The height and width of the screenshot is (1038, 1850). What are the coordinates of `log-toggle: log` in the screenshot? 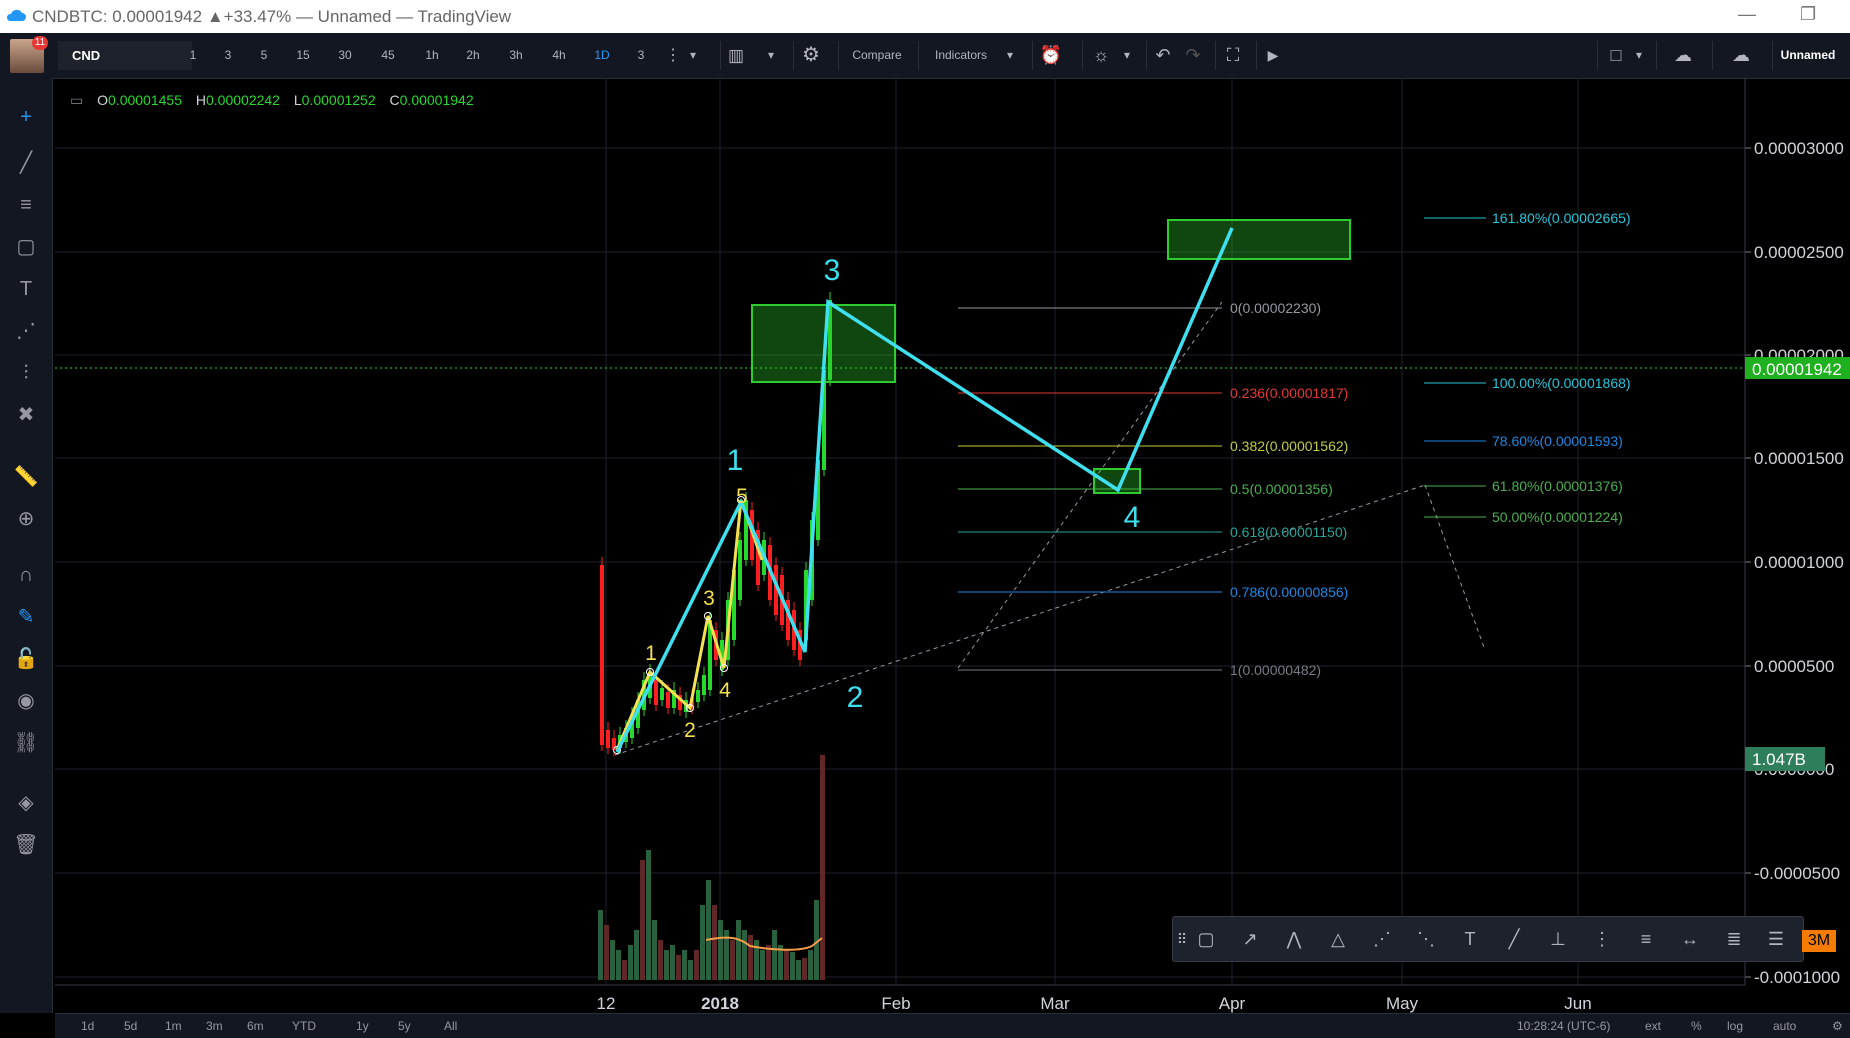 It's located at (1735, 1026).